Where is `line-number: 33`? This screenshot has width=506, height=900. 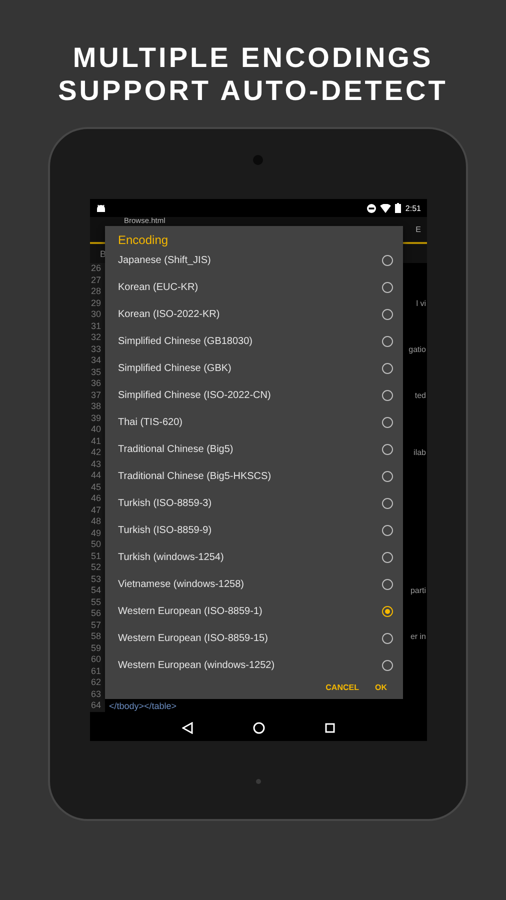 line-number: 33 is located at coordinates (97, 349).